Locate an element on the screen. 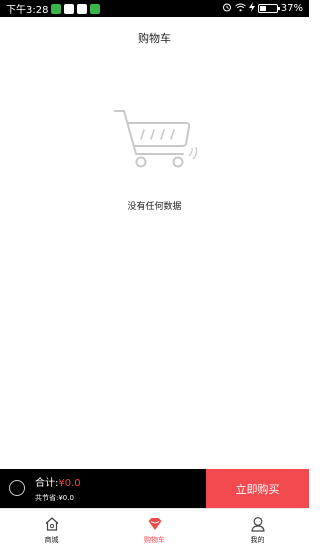  tab-profile: 我的 is located at coordinates (257, 529).